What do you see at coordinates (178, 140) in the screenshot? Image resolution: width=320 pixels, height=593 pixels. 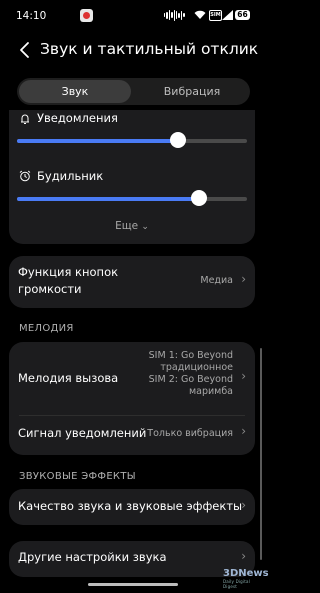 I see `notifications-volume-thumb` at bounding box center [178, 140].